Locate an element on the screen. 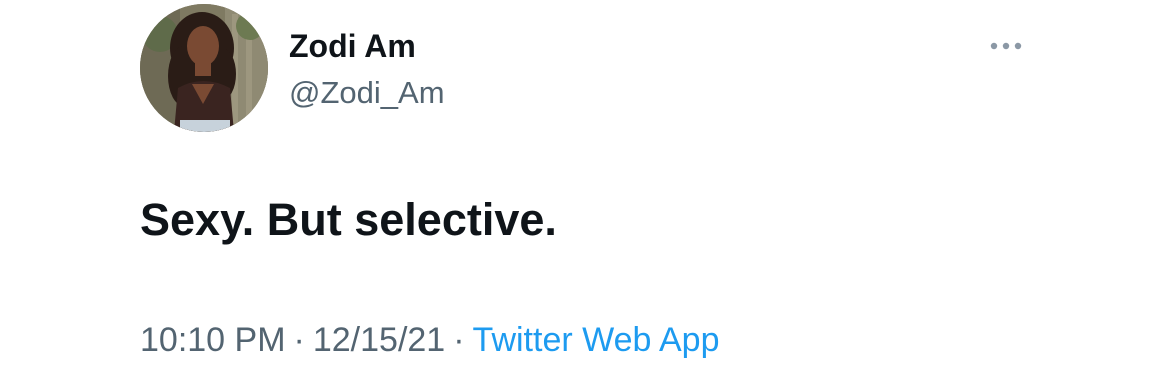 The height and width of the screenshot is (389, 1169). more-options-button is located at coordinates (1006, 46).